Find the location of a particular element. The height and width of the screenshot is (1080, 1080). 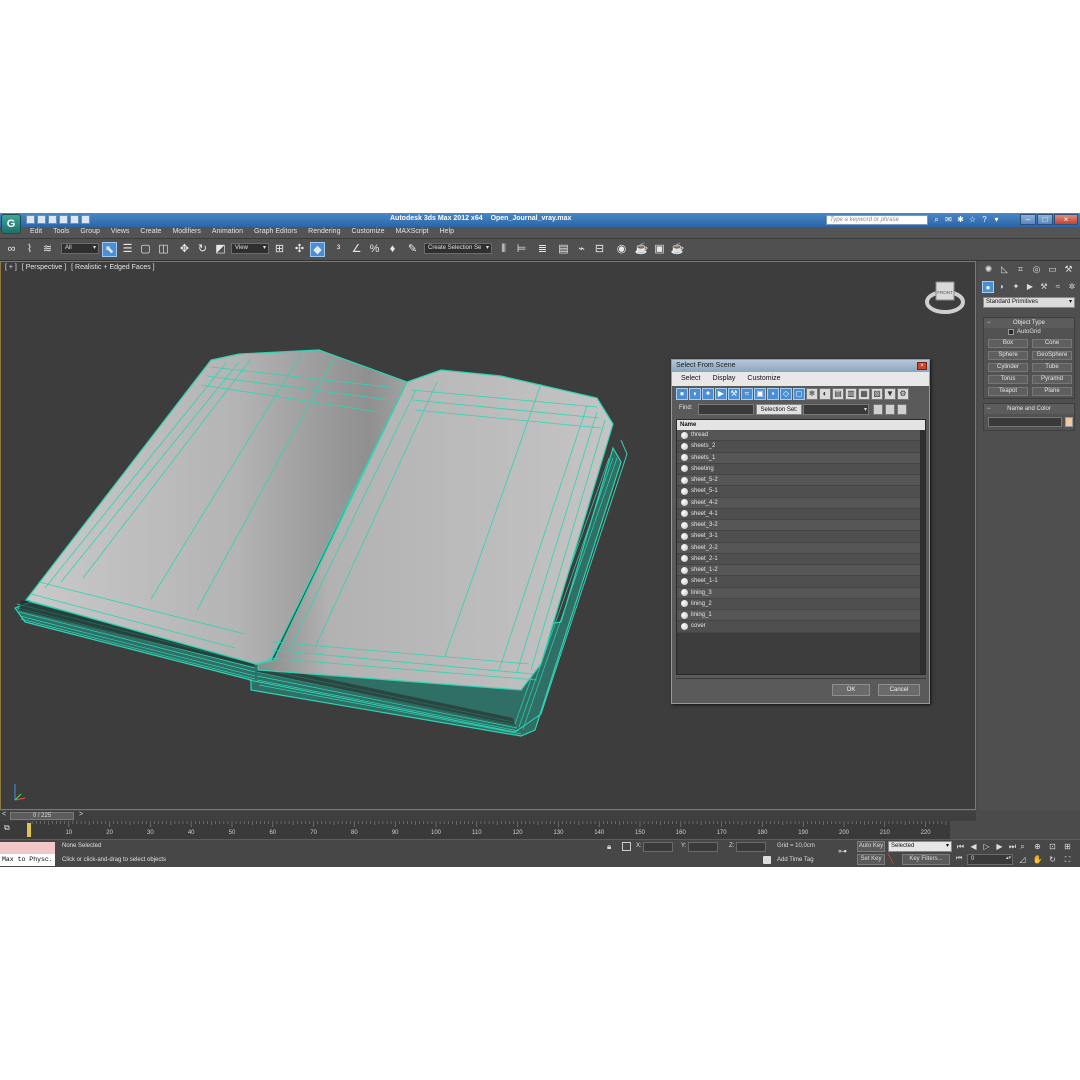

shapes-category-icon: ◗ is located at coordinates (1002, 287).